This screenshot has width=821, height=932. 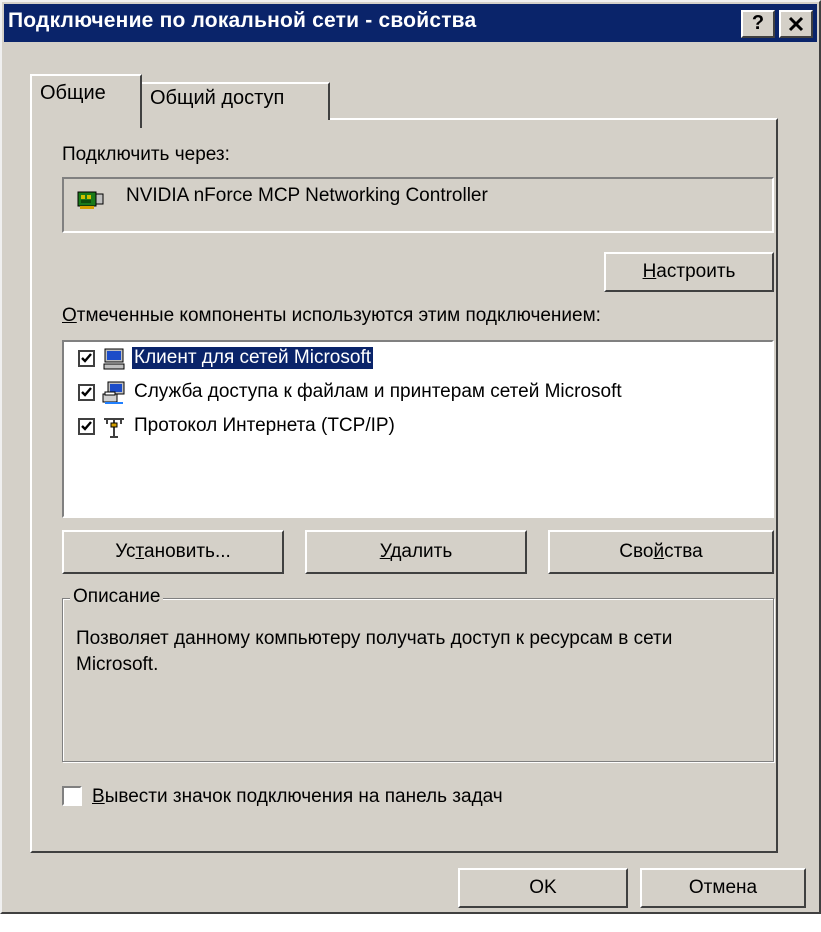 I want to click on tab-general-label: Общие, so click(x=73, y=93).